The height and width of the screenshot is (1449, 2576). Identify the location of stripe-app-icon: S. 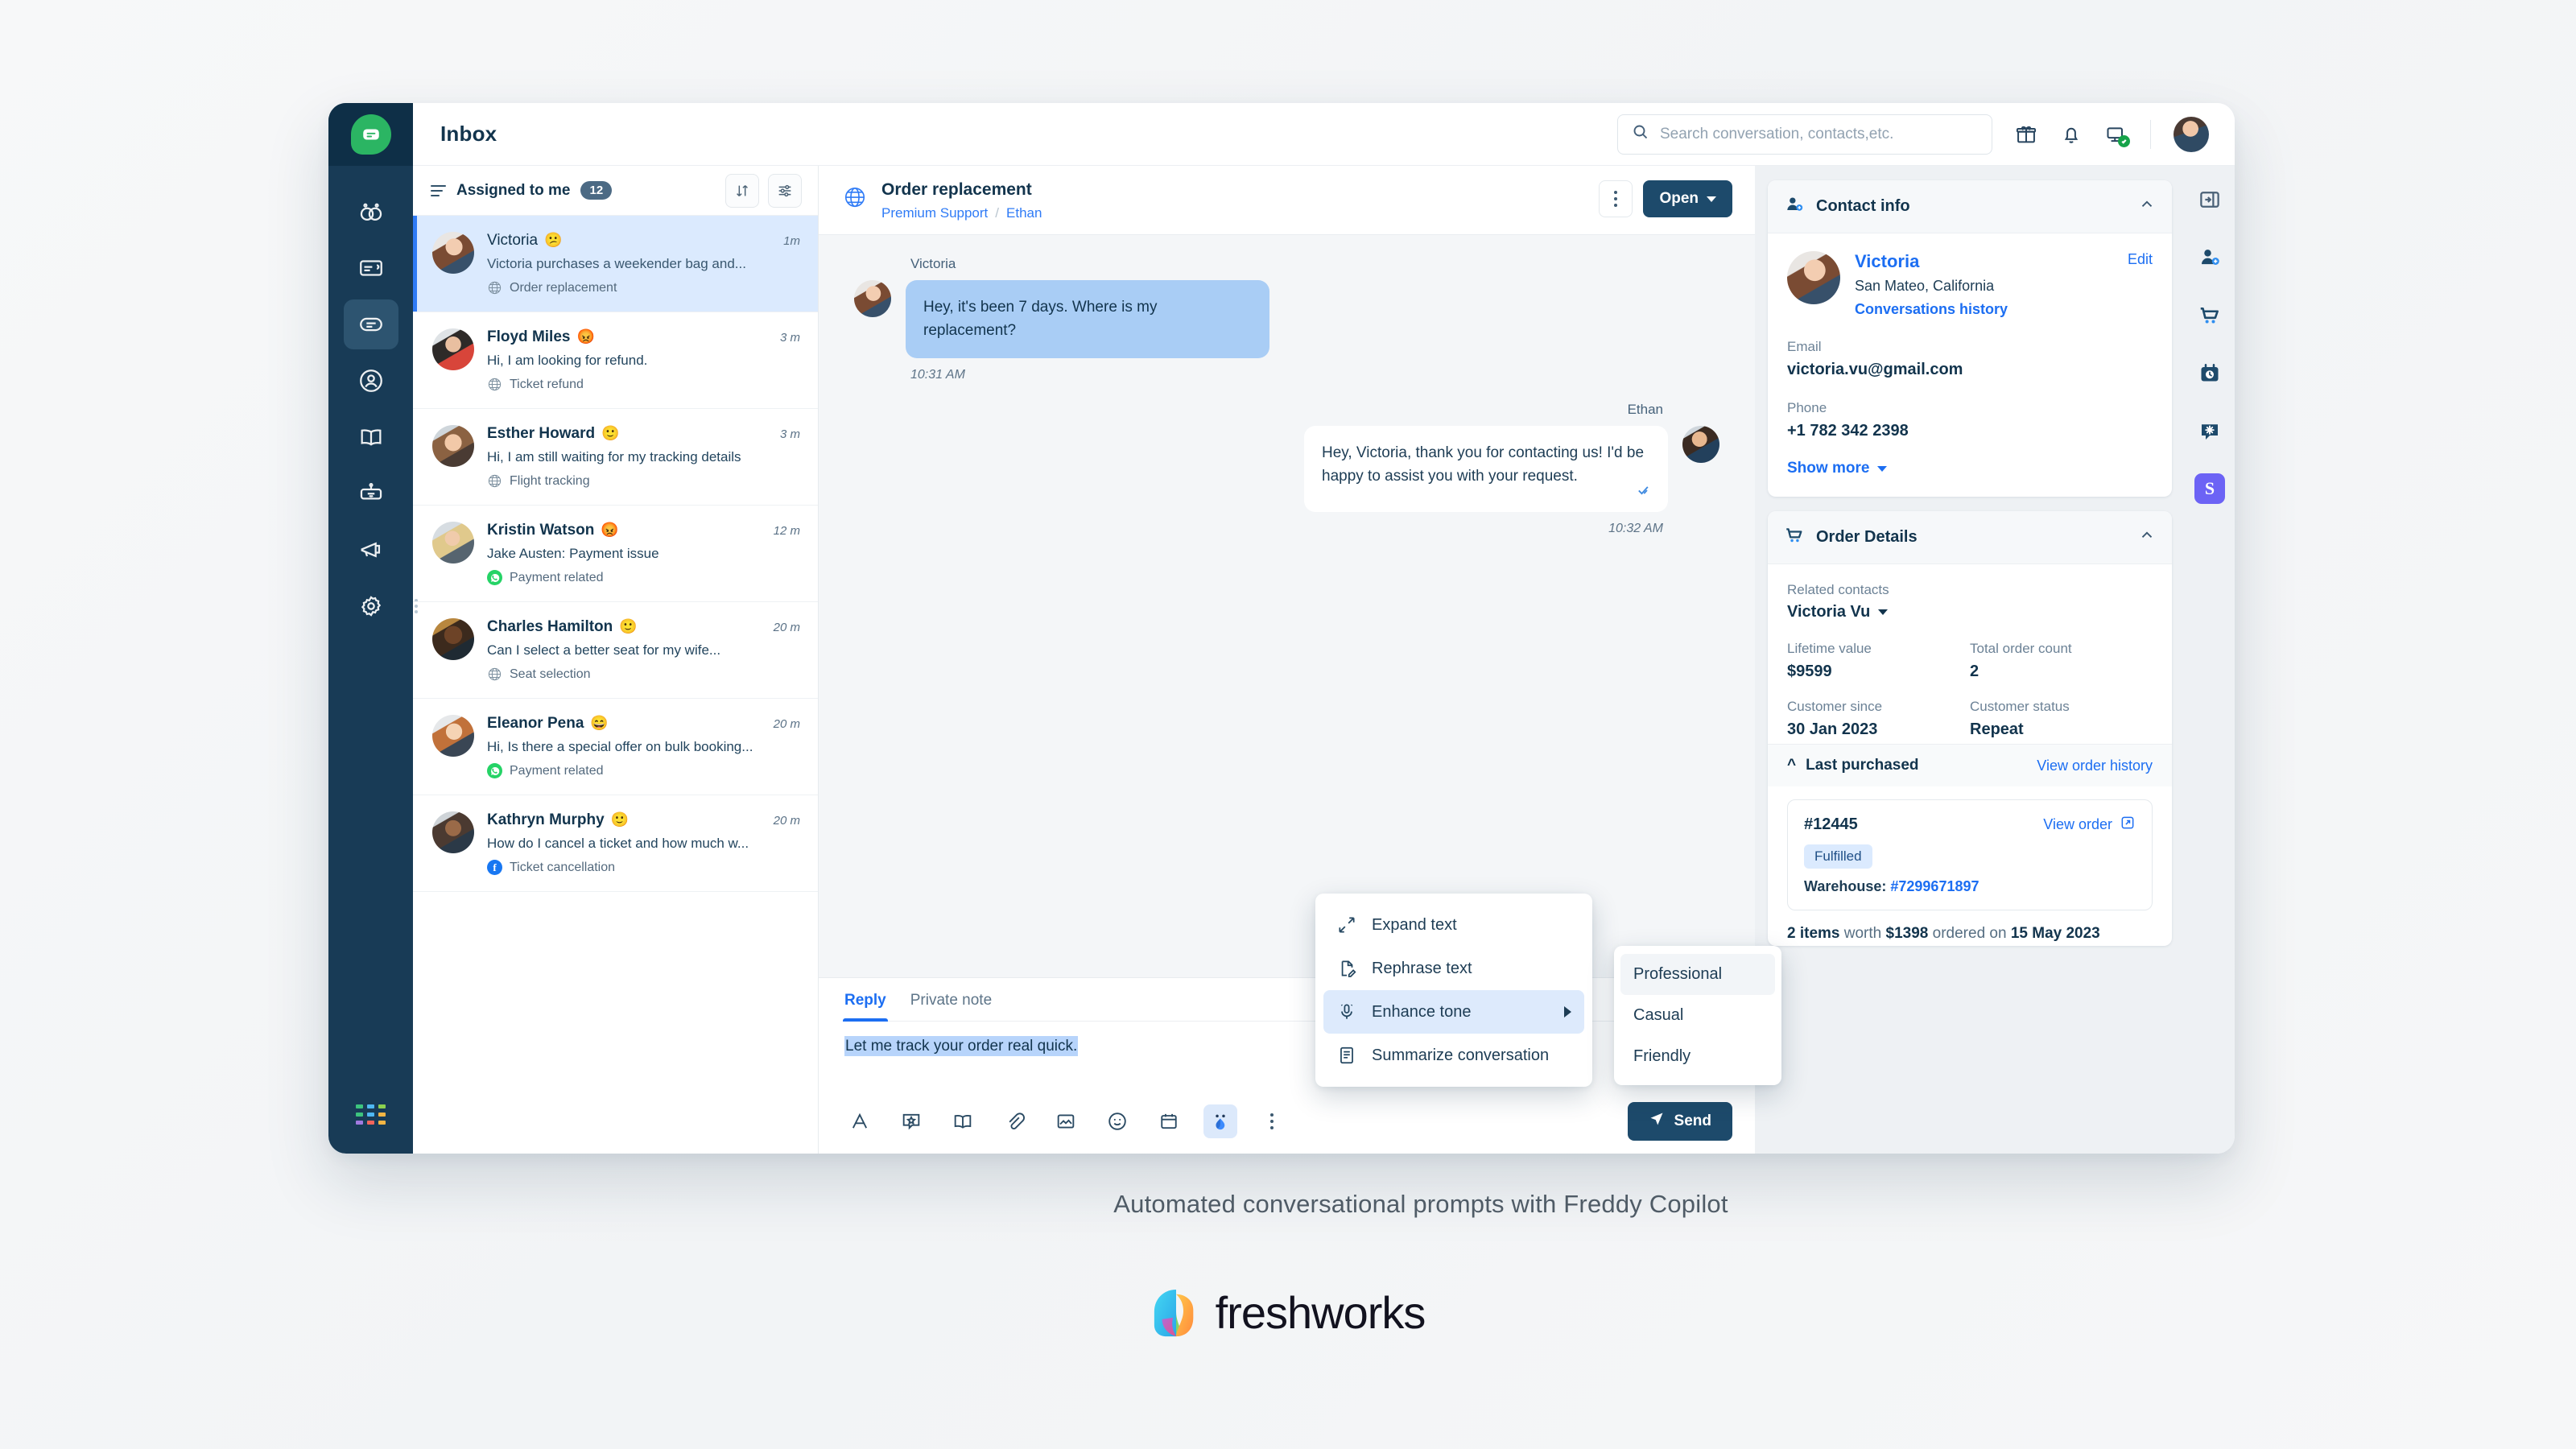
(2209, 488).